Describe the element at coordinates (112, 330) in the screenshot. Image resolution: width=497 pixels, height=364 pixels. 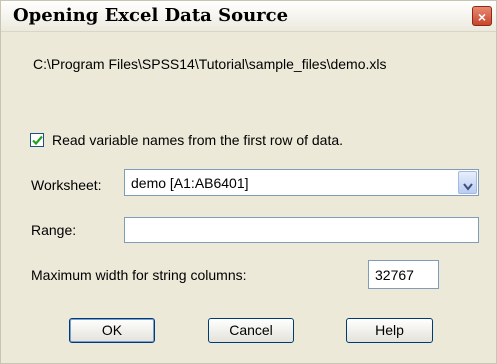
I see `ok-button: OK` at that location.